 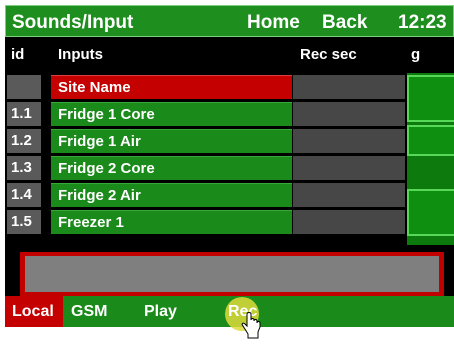 What do you see at coordinates (171, 87) in the screenshot?
I see `input-name-site: Site Name` at bounding box center [171, 87].